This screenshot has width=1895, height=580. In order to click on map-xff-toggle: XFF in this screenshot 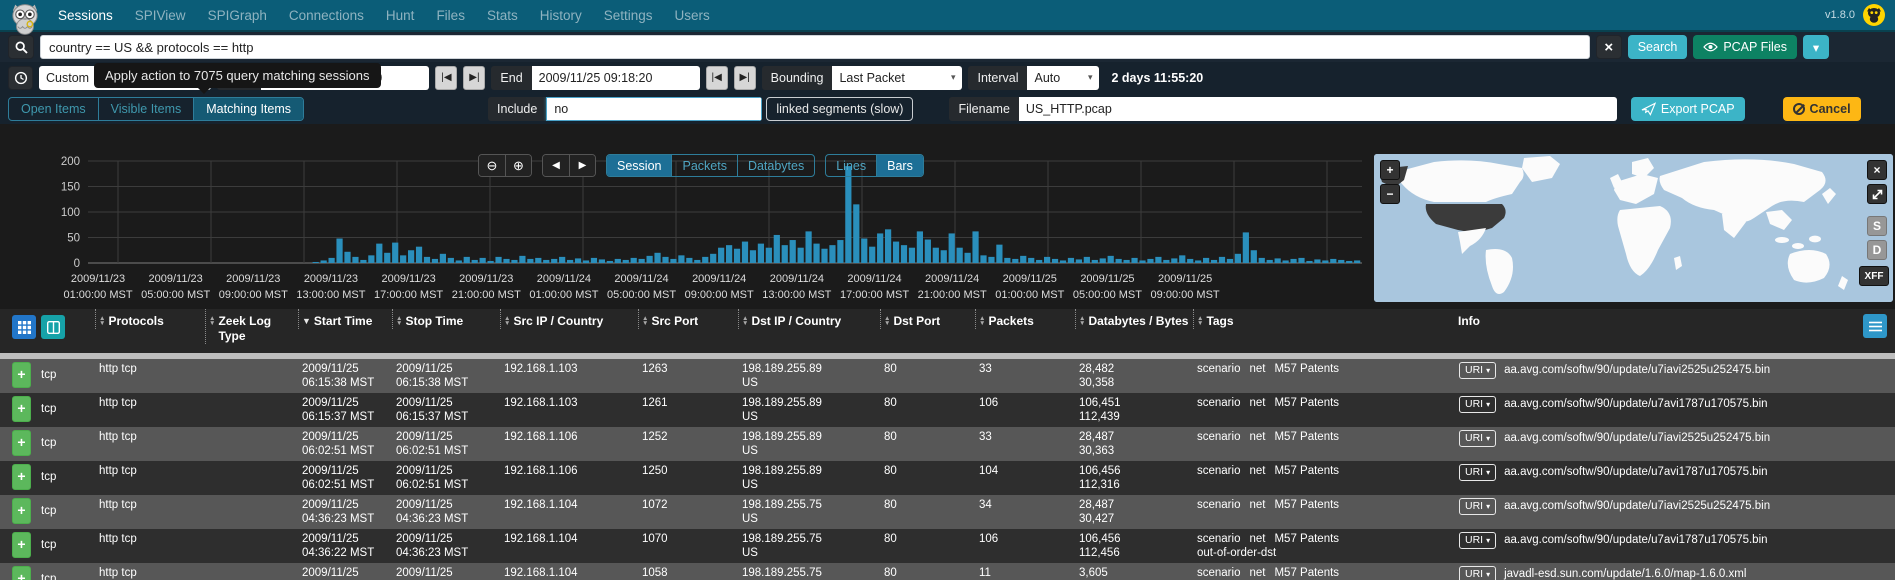, I will do `click(1874, 276)`.